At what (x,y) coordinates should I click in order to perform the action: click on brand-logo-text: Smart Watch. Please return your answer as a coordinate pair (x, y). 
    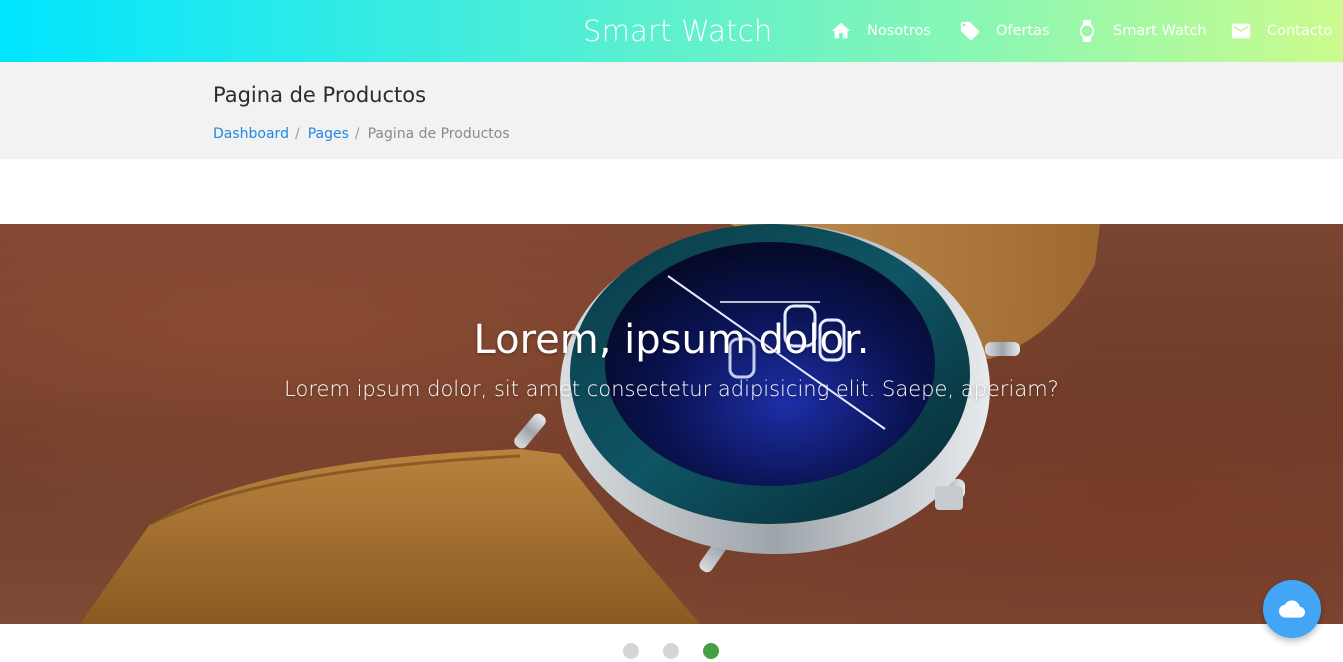
    Looking at the image, I should click on (677, 31).